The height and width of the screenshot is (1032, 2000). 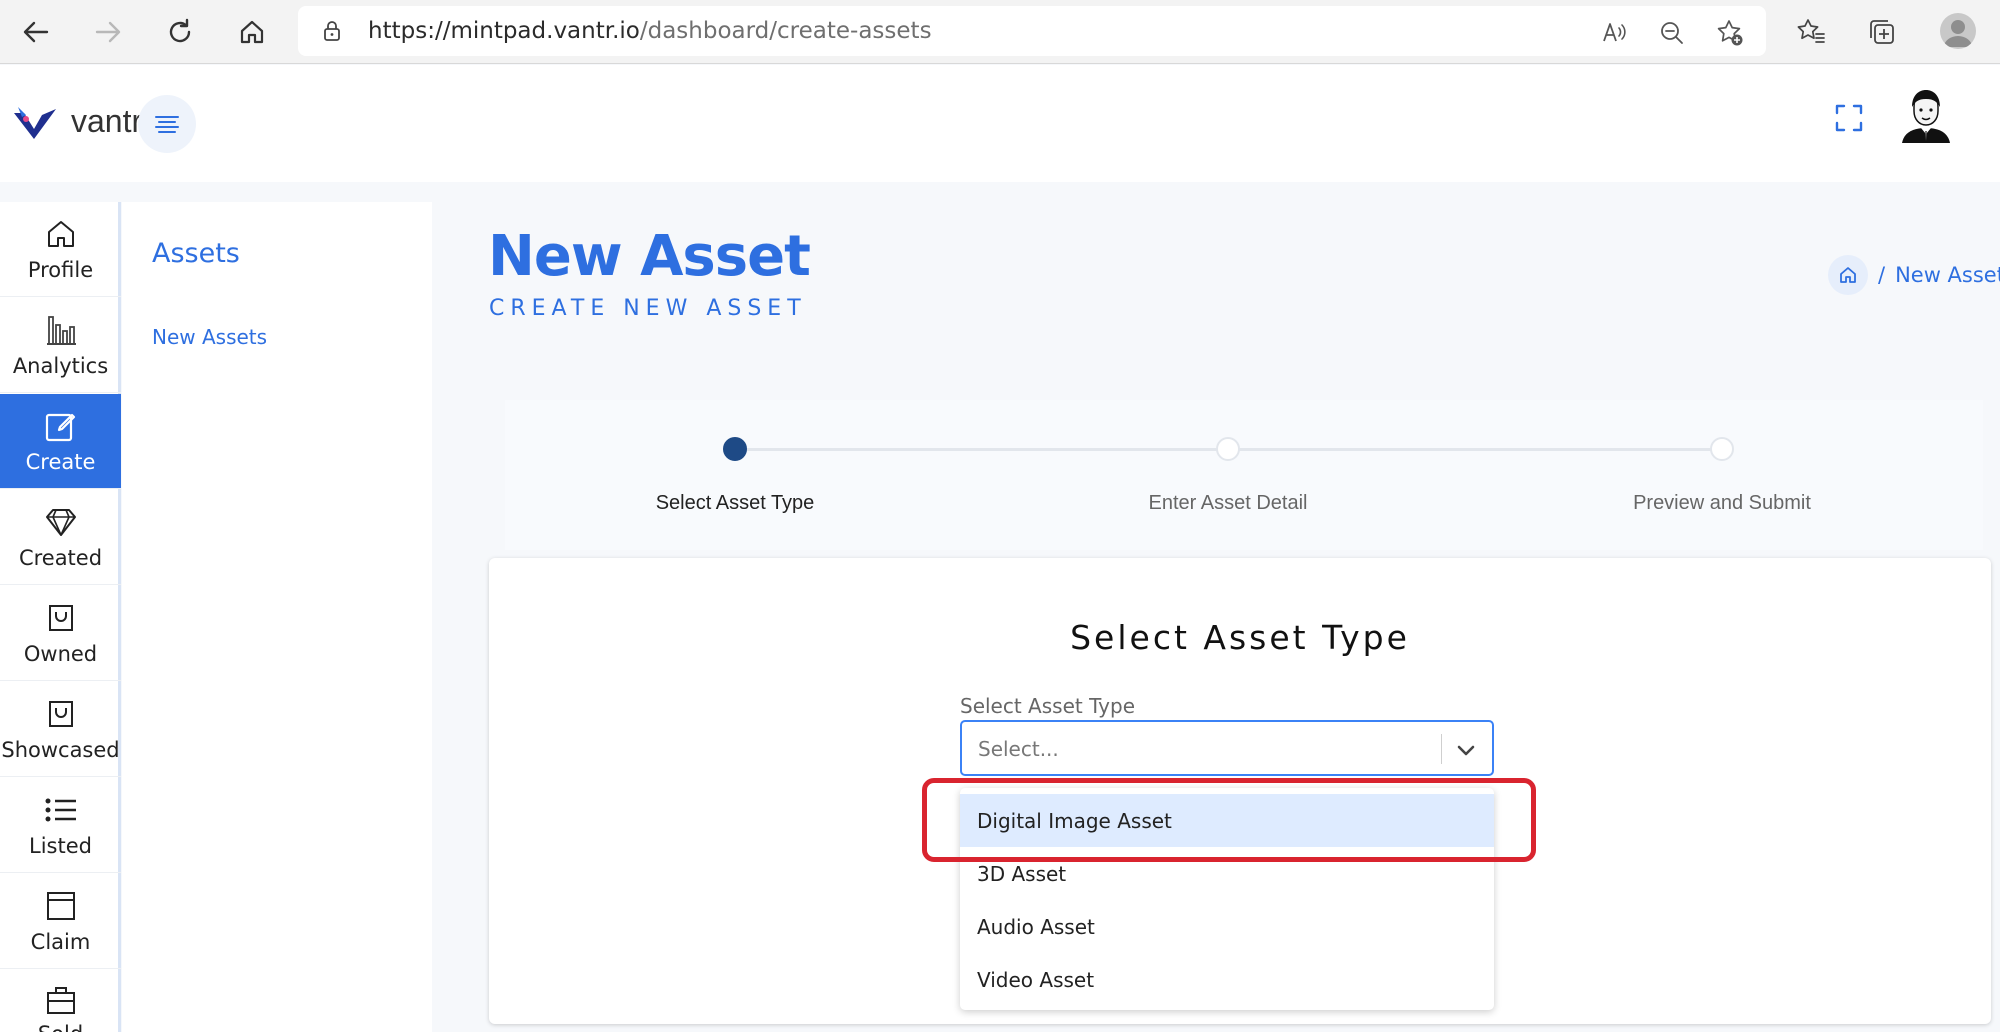 I want to click on back-button, so click(x=36, y=32).